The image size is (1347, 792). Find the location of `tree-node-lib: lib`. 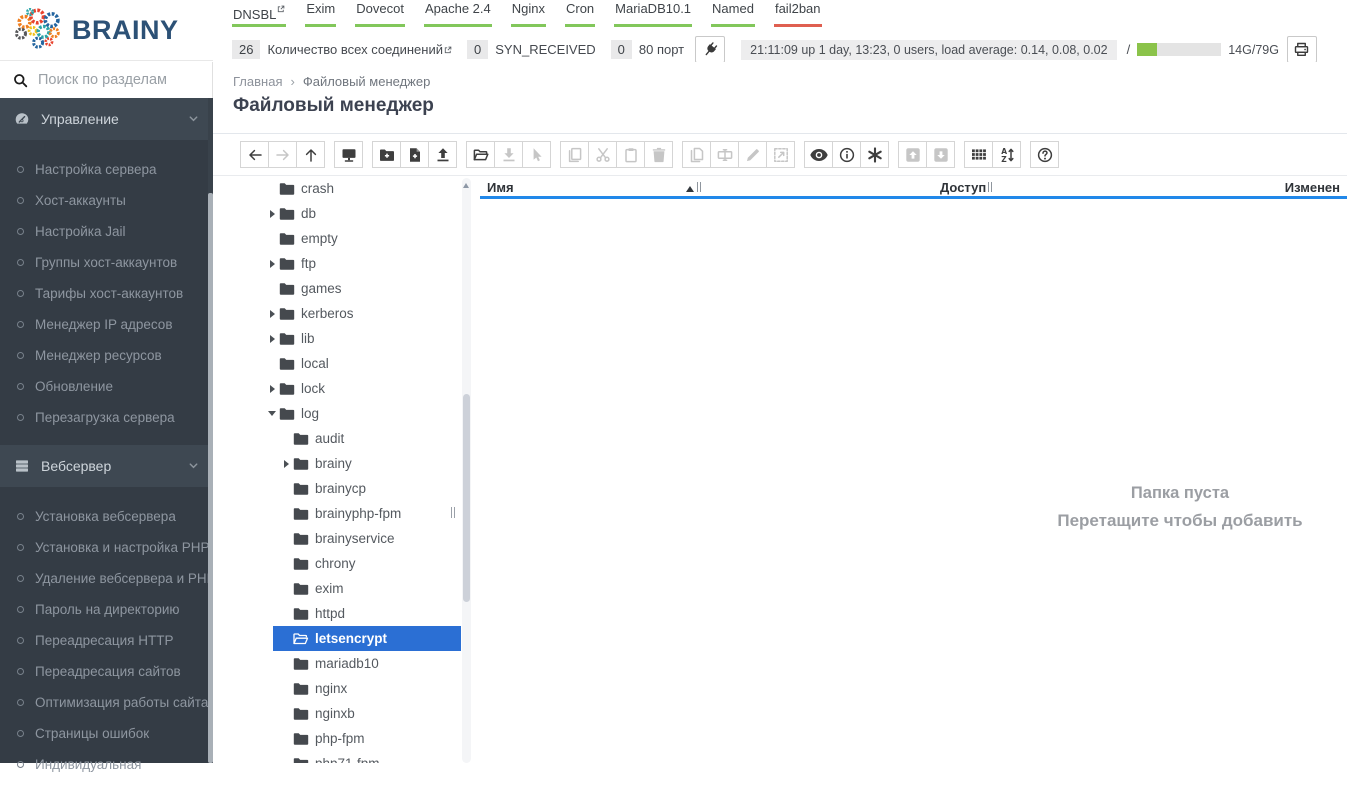

tree-node-lib: lib is located at coordinates (337, 338).